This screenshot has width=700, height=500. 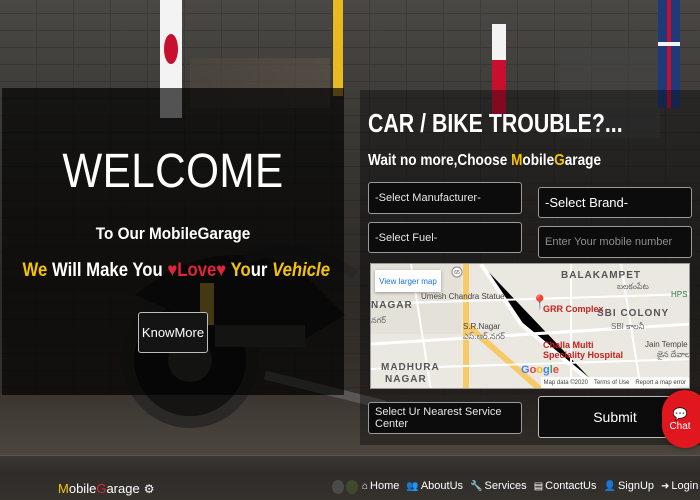 What do you see at coordinates (410, 367) in the screenshot?
I see `map-label-madhura: MADHURA` at bounding box center [410, 367].